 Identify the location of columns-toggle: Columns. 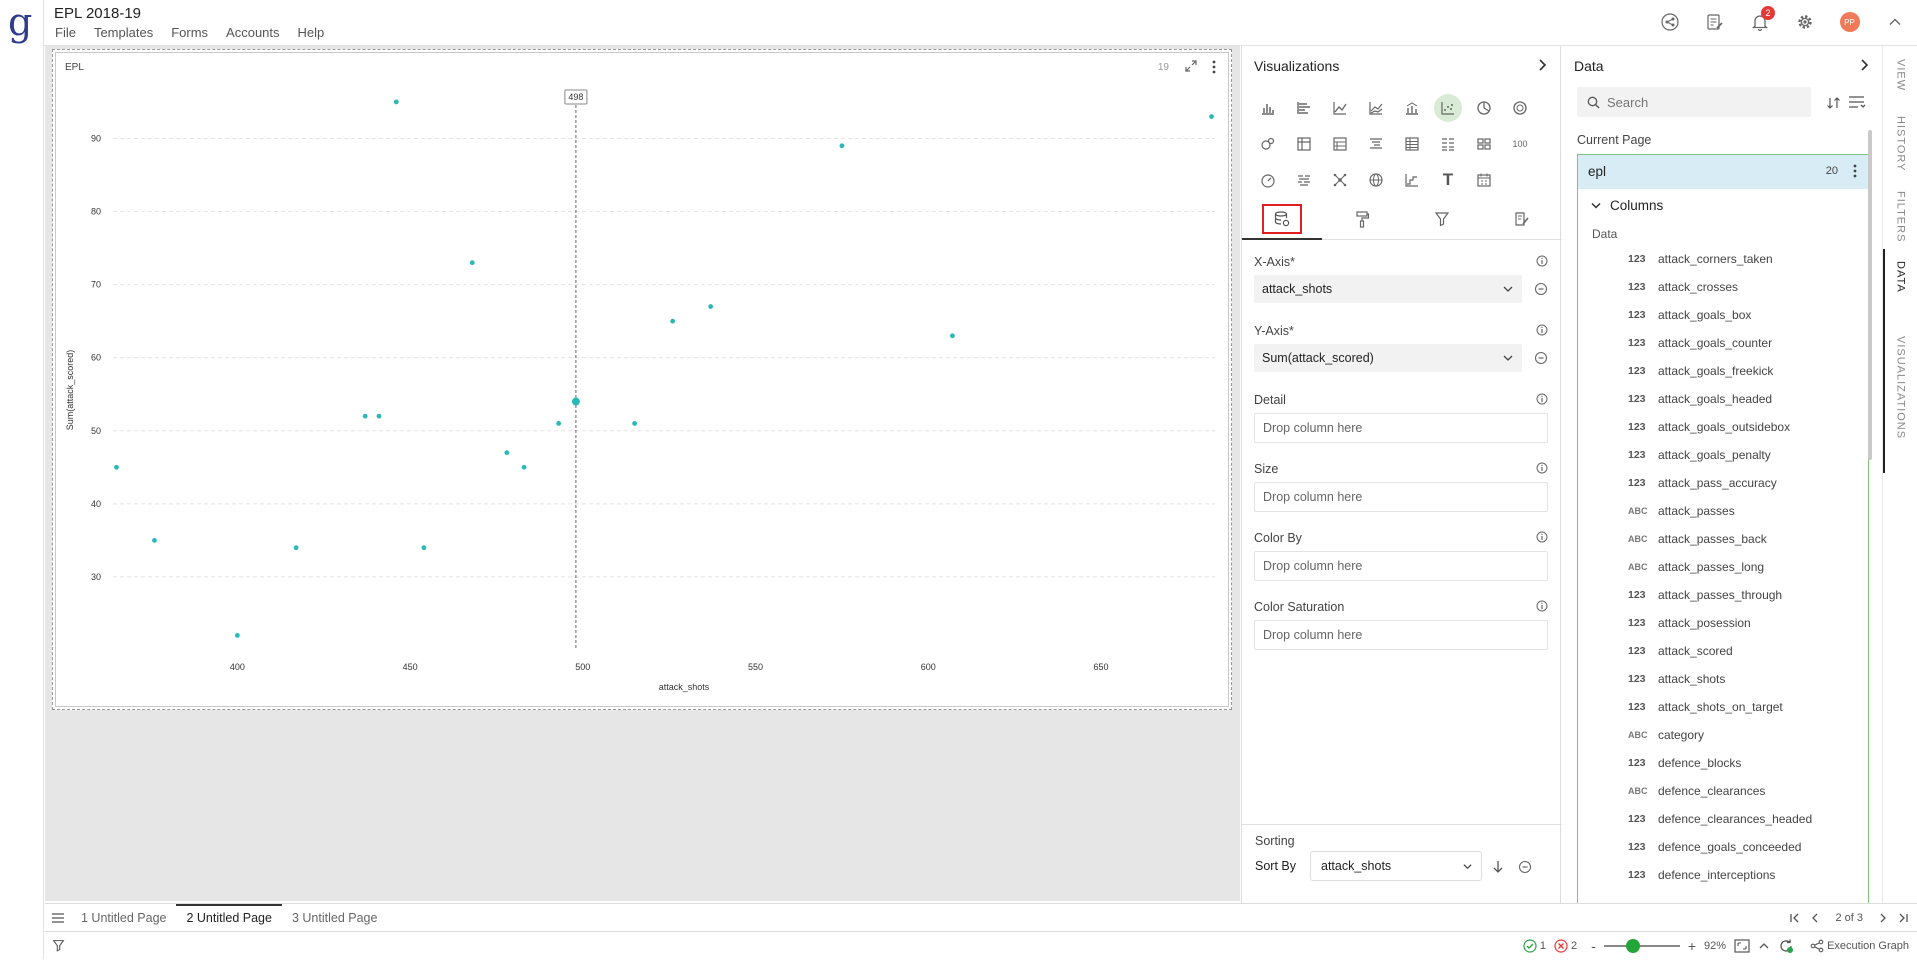
(1723, 206).